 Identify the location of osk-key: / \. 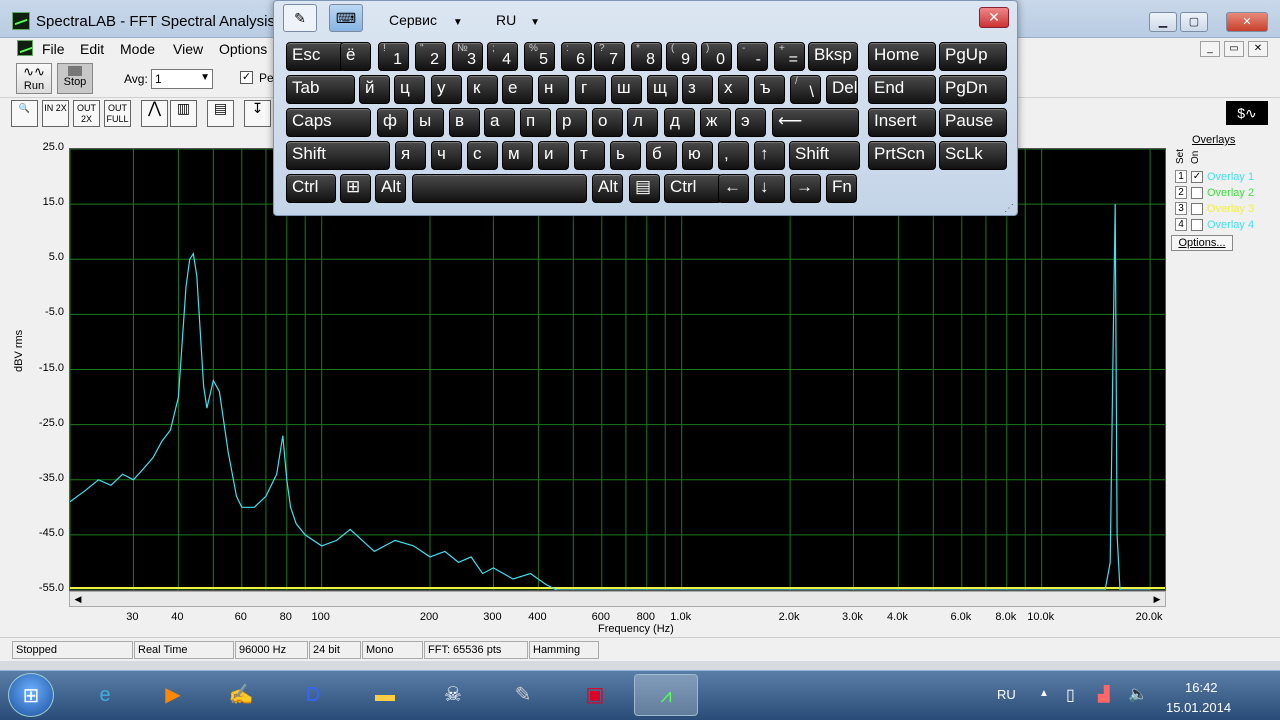
(805, 89).